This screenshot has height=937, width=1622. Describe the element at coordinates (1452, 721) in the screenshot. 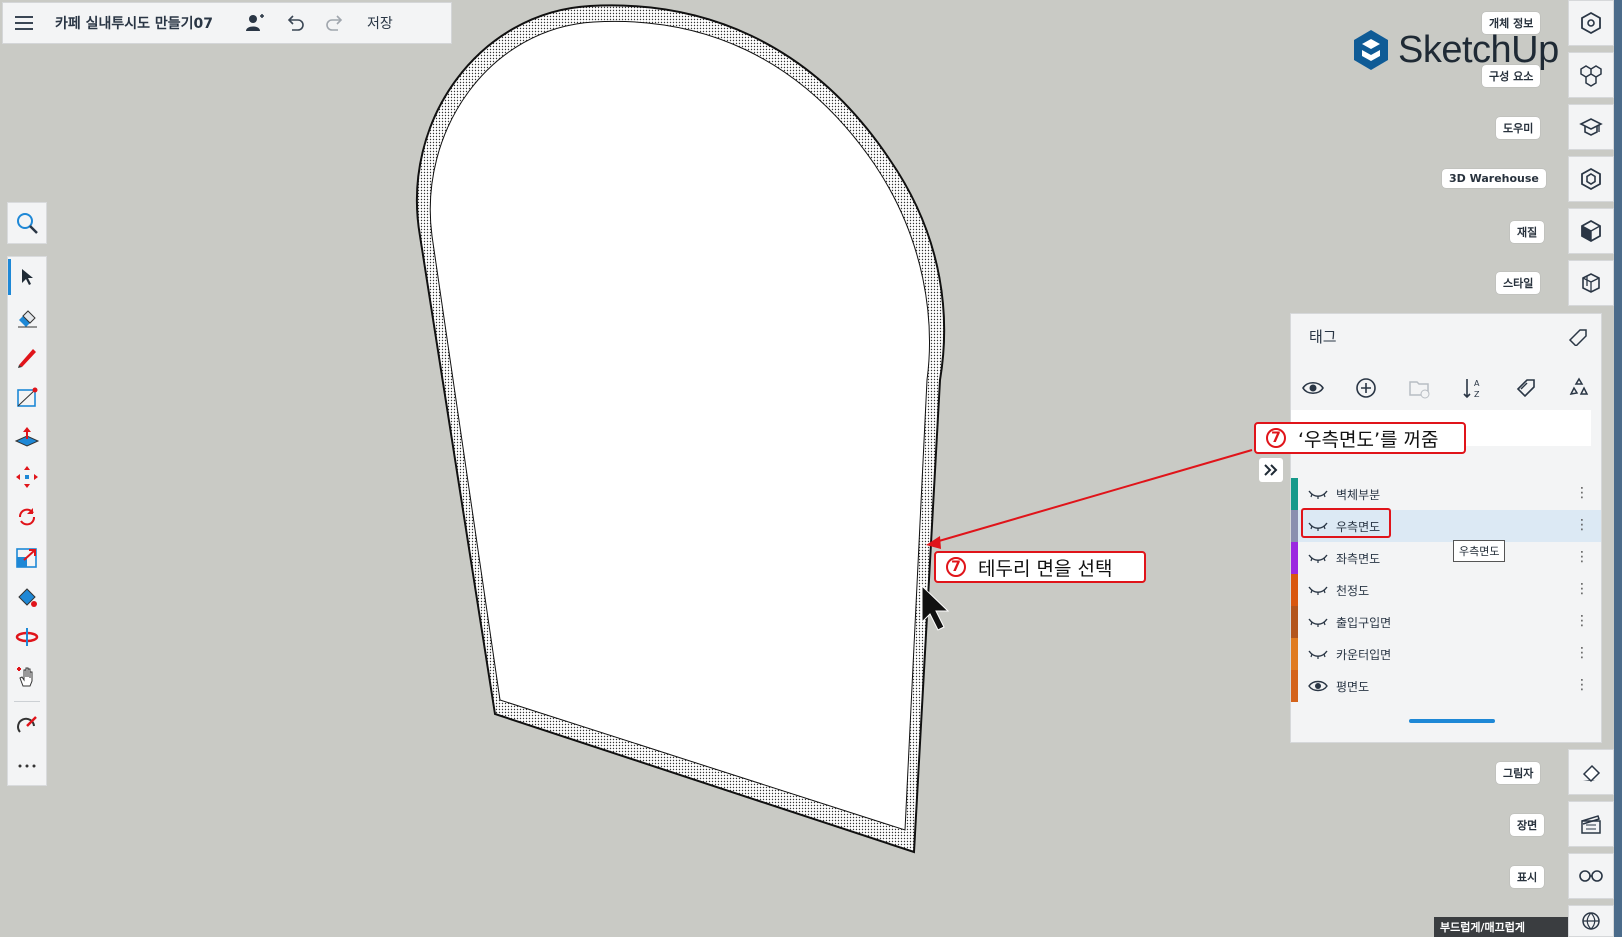

I see `panel-scrollbar` at that location.